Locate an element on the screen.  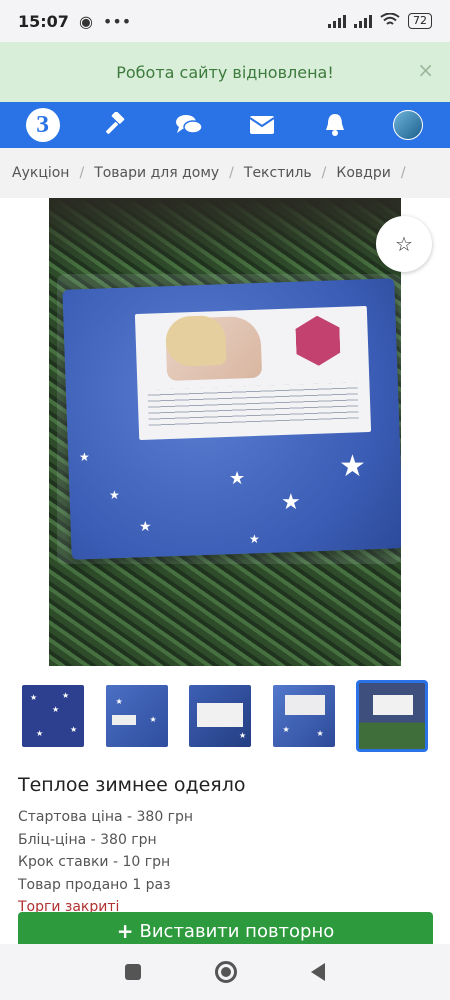
system-nav-bar is located at coordinates (225, 972).